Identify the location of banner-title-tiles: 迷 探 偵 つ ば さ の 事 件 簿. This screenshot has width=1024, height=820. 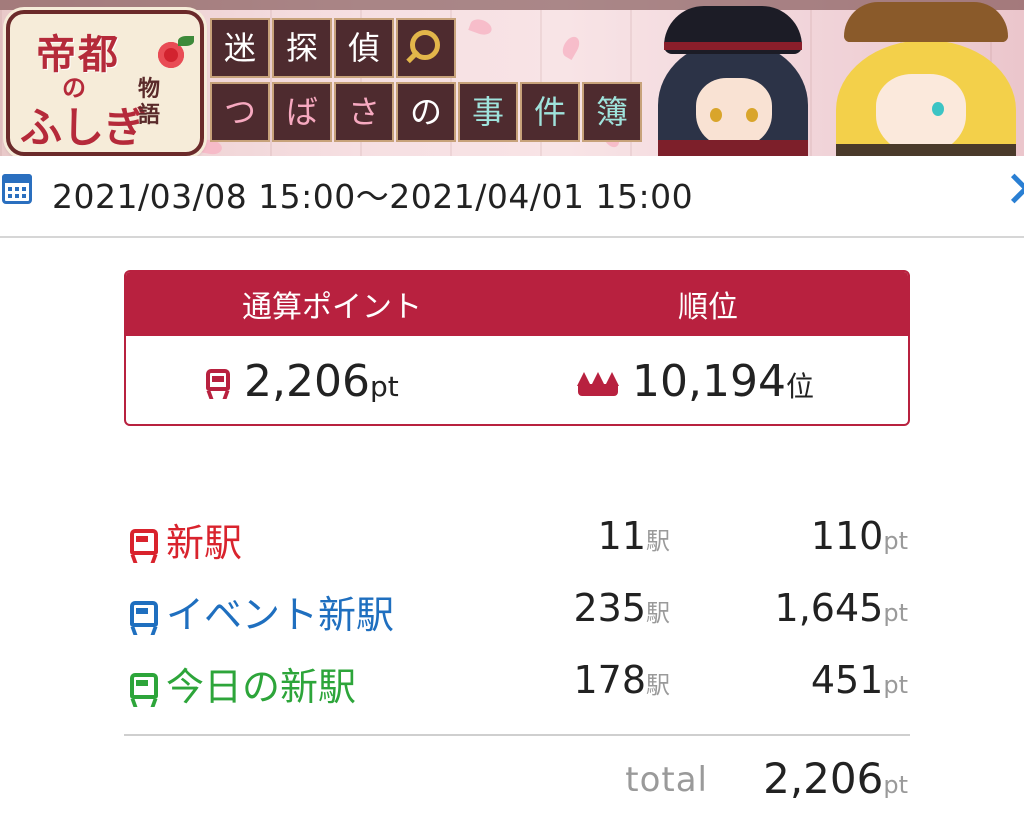
(428, 79).